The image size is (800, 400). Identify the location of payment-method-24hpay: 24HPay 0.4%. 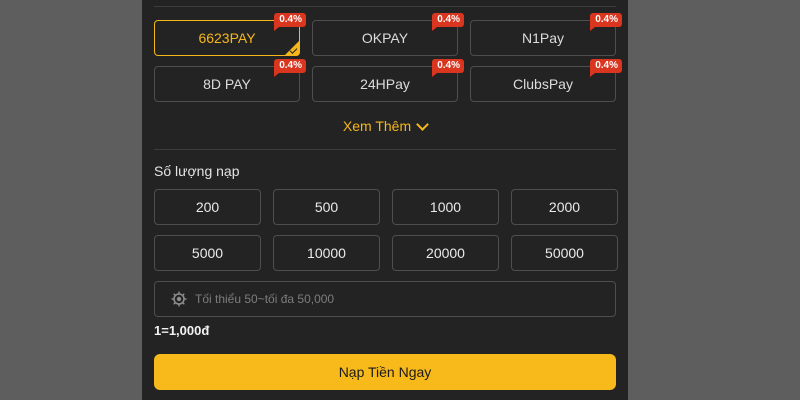
(388, 80).